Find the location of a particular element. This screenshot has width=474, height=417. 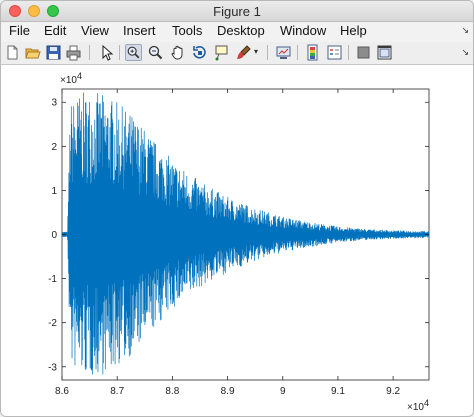

menu-view: View is located at coordinates (95, 30).